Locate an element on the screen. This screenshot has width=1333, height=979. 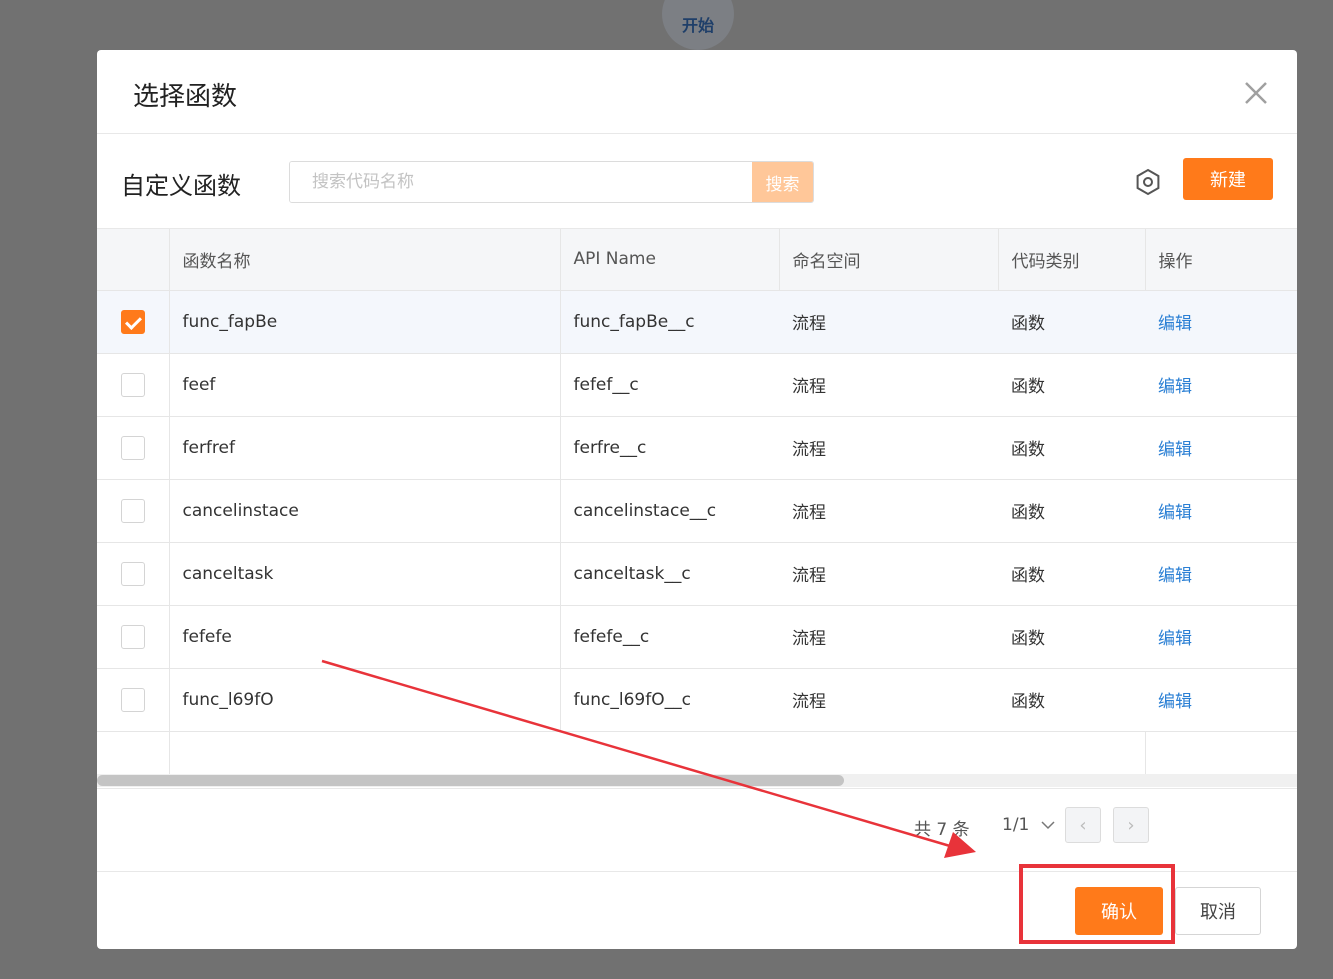
chevron-down-icon is located at coordinates (1048, 825).